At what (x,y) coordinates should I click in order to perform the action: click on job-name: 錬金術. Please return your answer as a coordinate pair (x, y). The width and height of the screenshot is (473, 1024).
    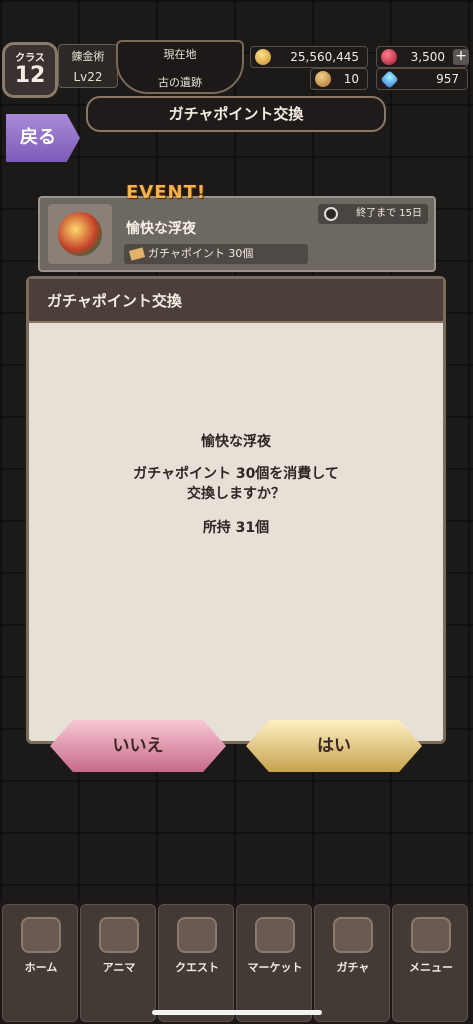
    Looking at the image, I should click on (88, 56).